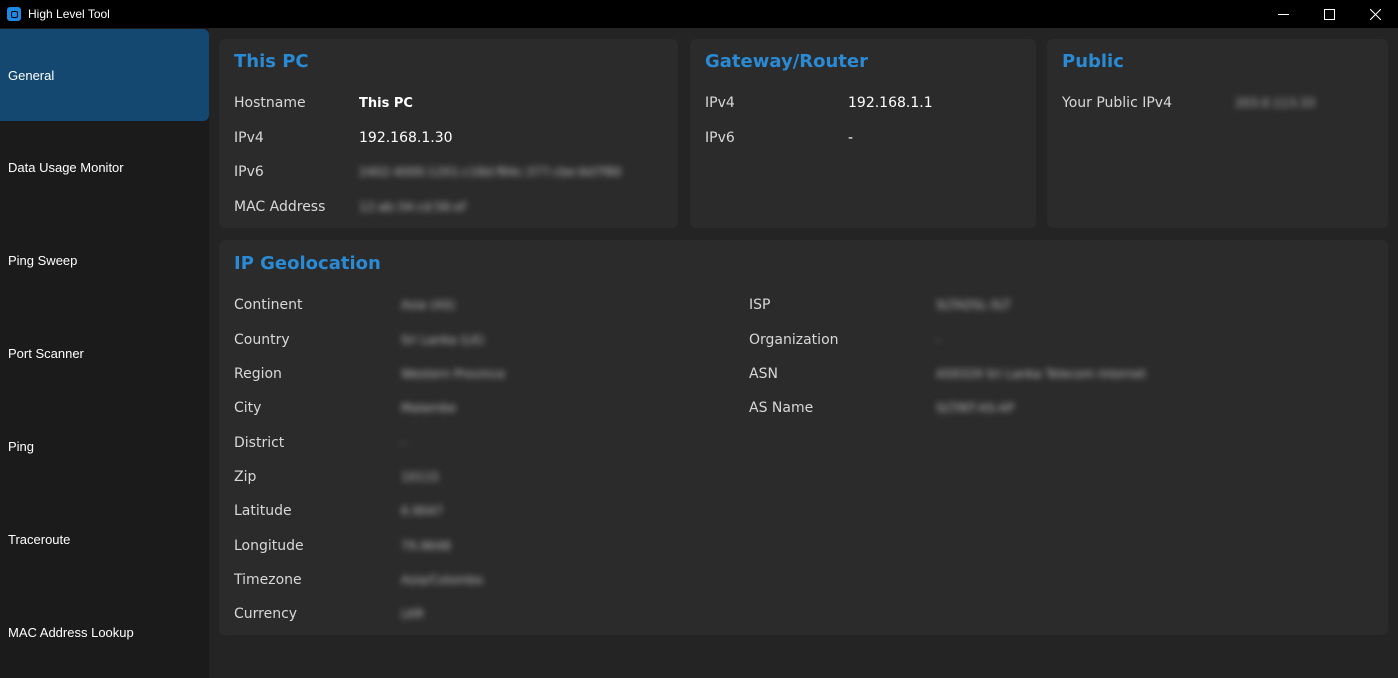  What do you see at coordinates (104, 539) in the screenshot?
I see `sidebar-item-traceroute: Traceroute` at bounding box center [104, 539].